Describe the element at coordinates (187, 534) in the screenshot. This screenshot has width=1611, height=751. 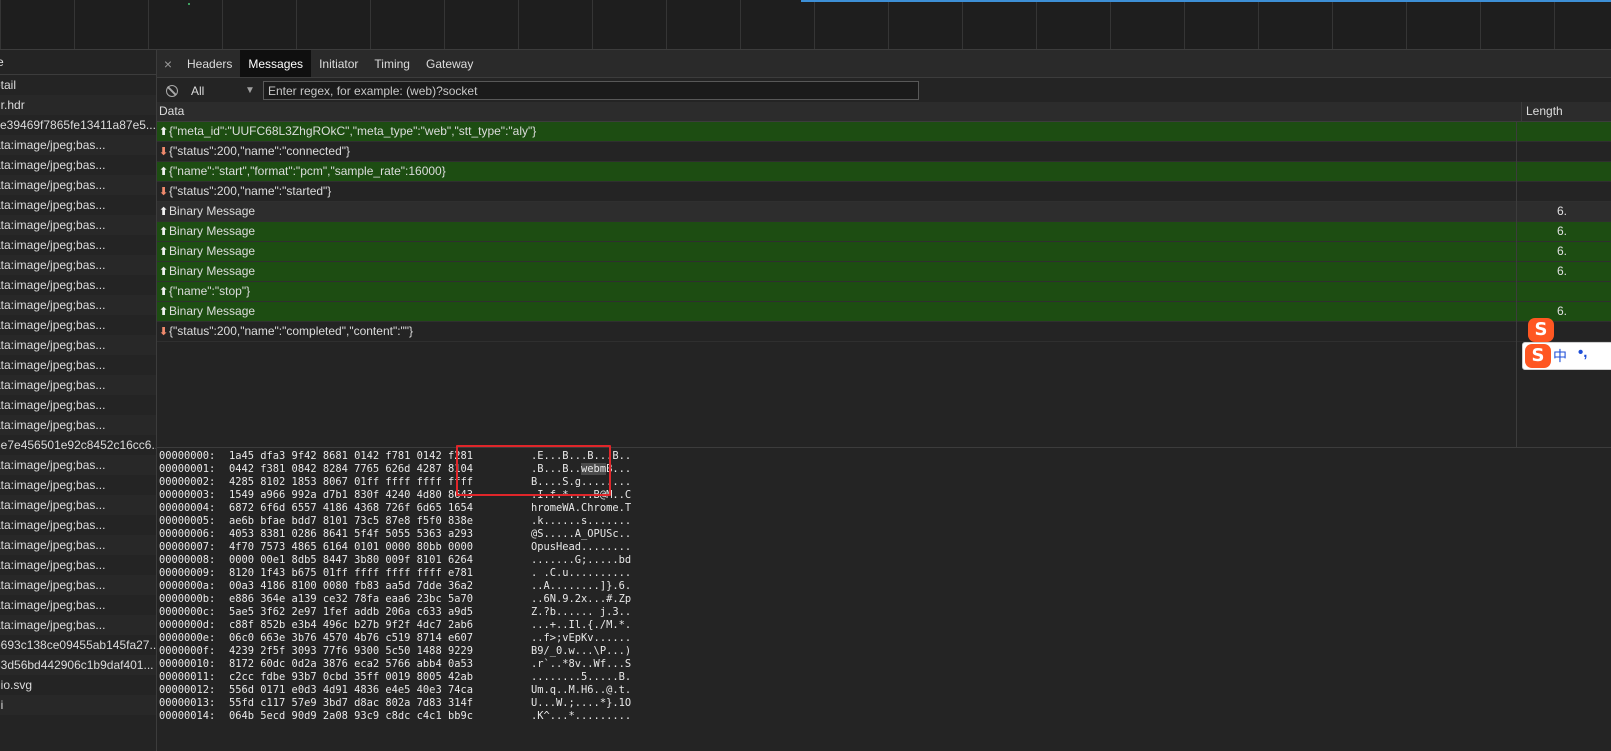
I see `hex-offset: 00000006:` at that location.